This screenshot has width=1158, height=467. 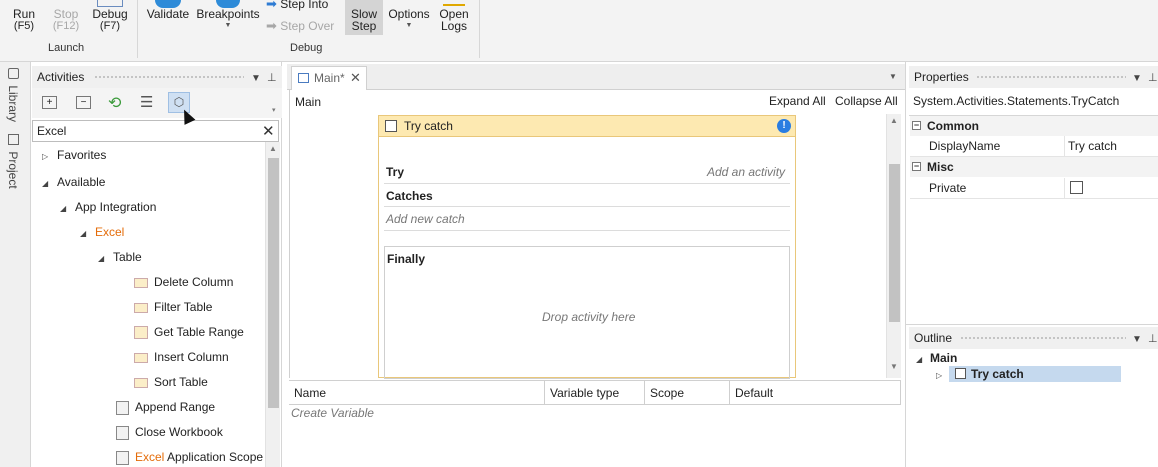 I want to click on tree-item-delete-column: Delete Column, so click(x=183, y=282).